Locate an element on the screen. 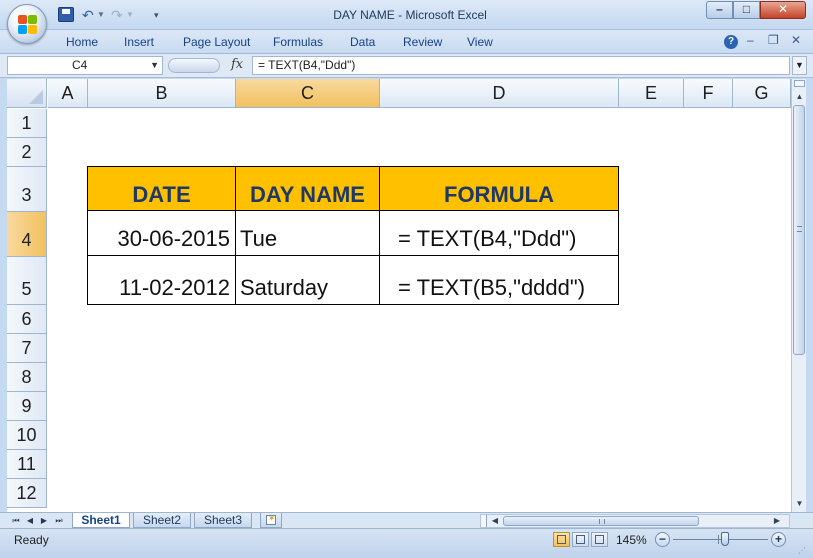  frame-right is located at coordinates (809, 295).